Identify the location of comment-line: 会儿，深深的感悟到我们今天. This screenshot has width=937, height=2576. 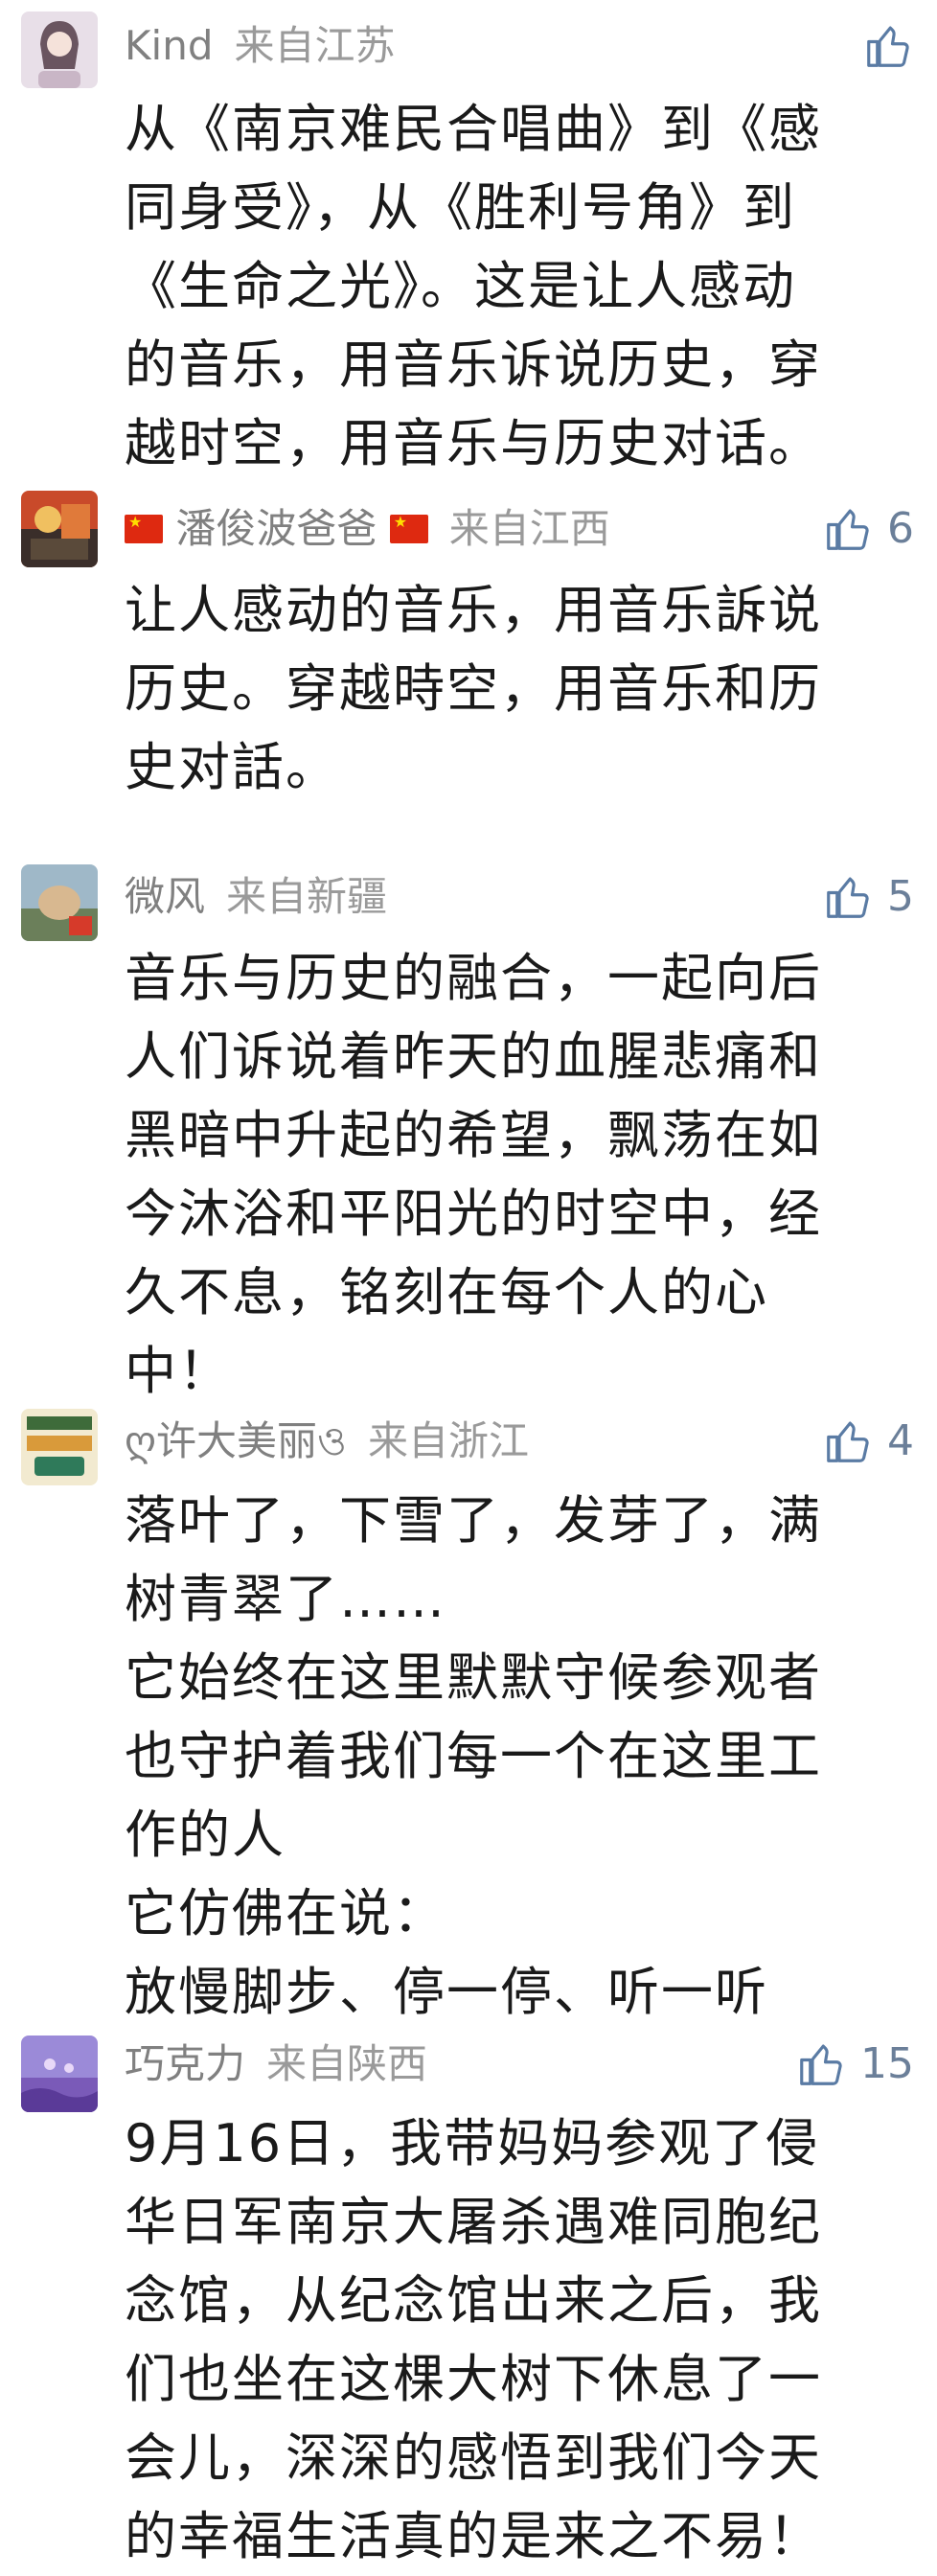
(473, 2457).